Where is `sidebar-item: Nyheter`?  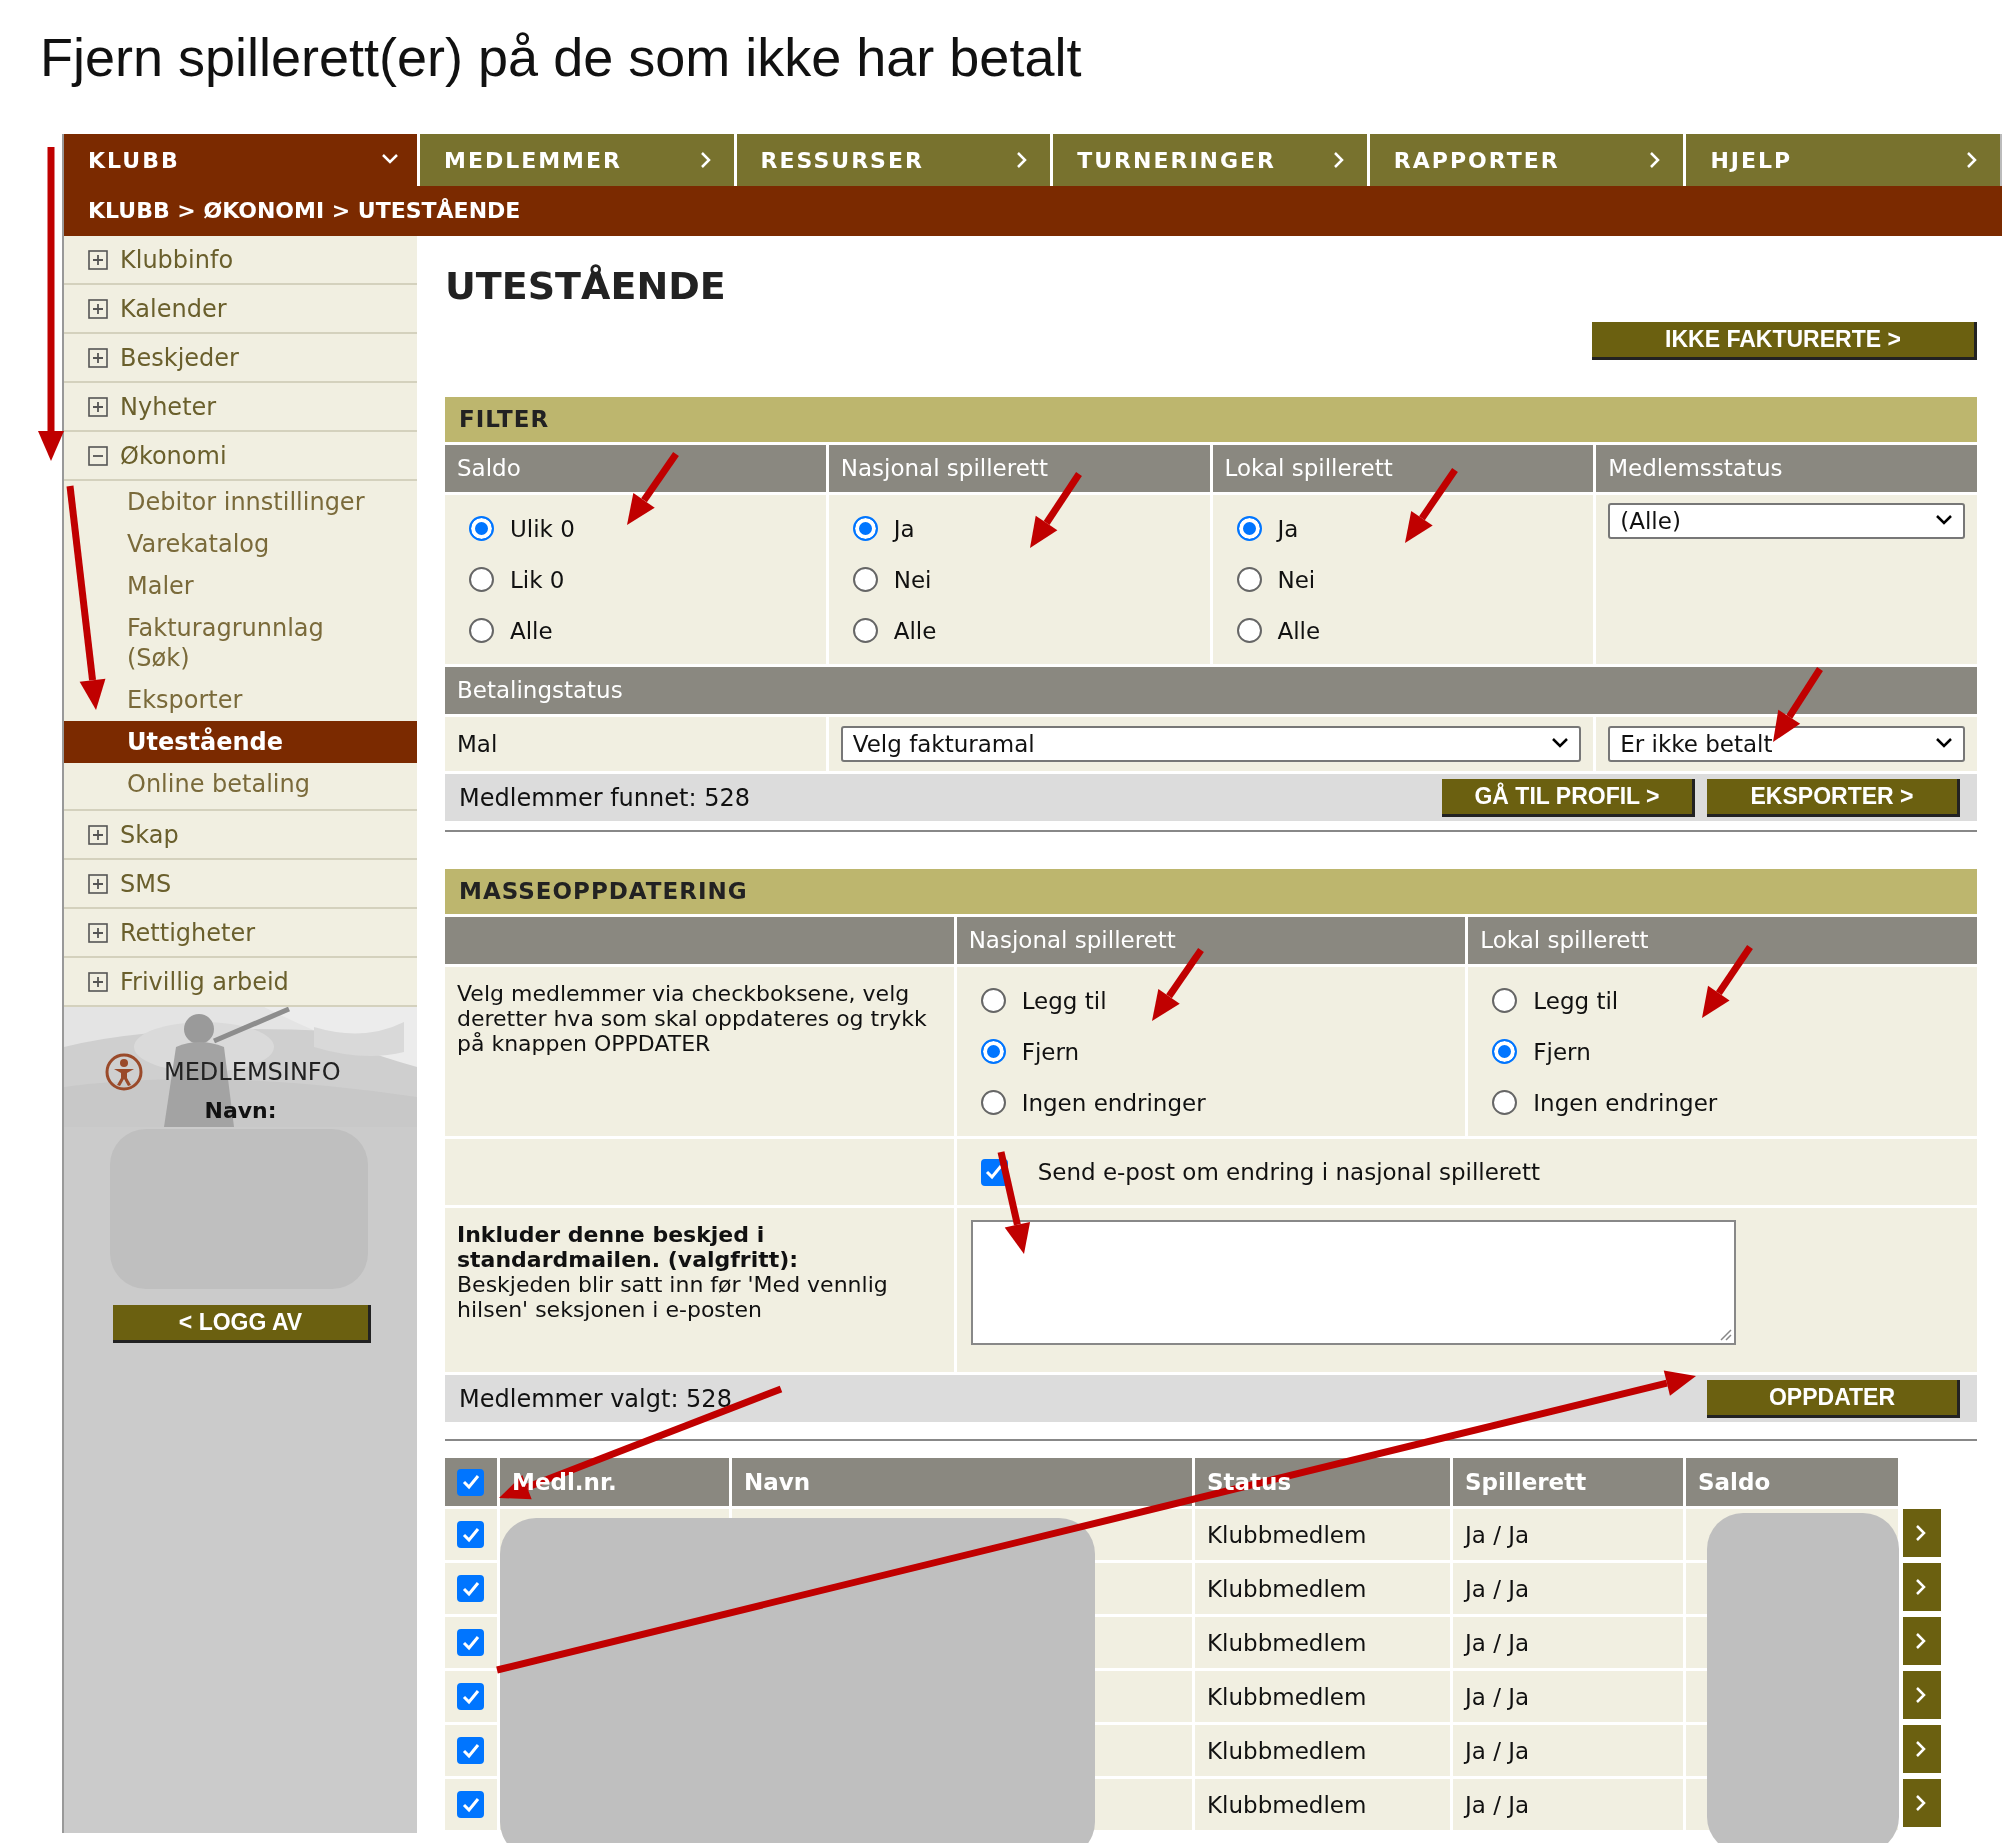 sidebar-item: Nyheter is located at coordinates (240, 407).